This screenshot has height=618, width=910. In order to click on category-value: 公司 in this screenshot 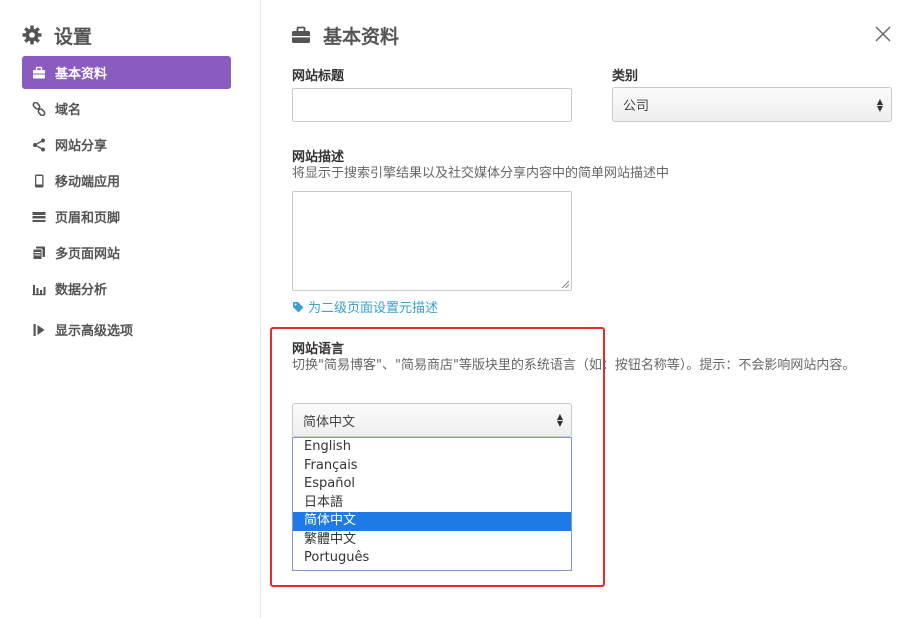, I will do `click(636, 106)`.